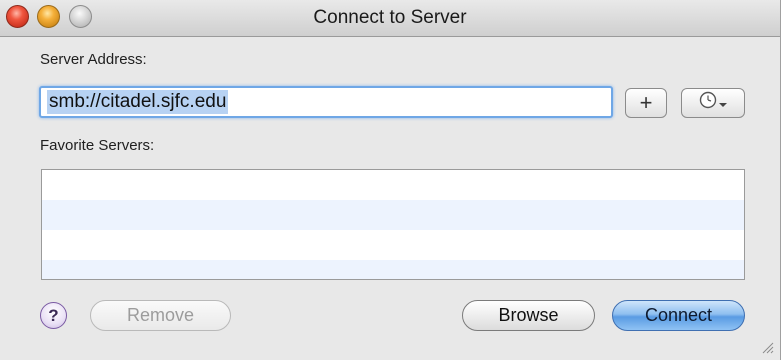 The width and height of the screenshot is (781, 360). I want to click on dropdown-arrow-icon, so click(723, 103).